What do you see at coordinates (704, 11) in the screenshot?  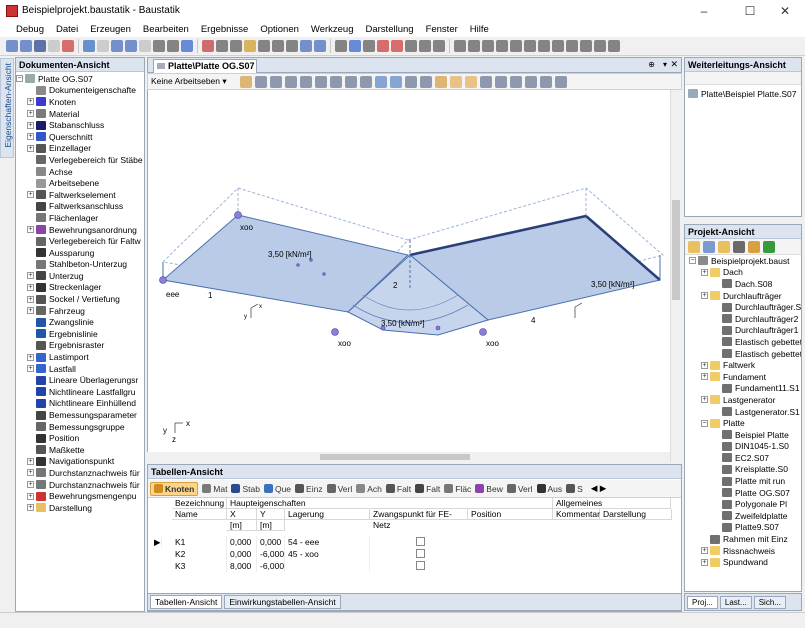 I see `minimize-button: –` at bounding box center [704, 11].